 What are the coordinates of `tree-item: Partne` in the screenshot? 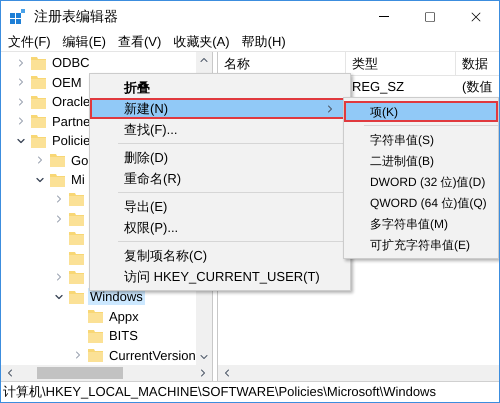 It's located at (71, 121).